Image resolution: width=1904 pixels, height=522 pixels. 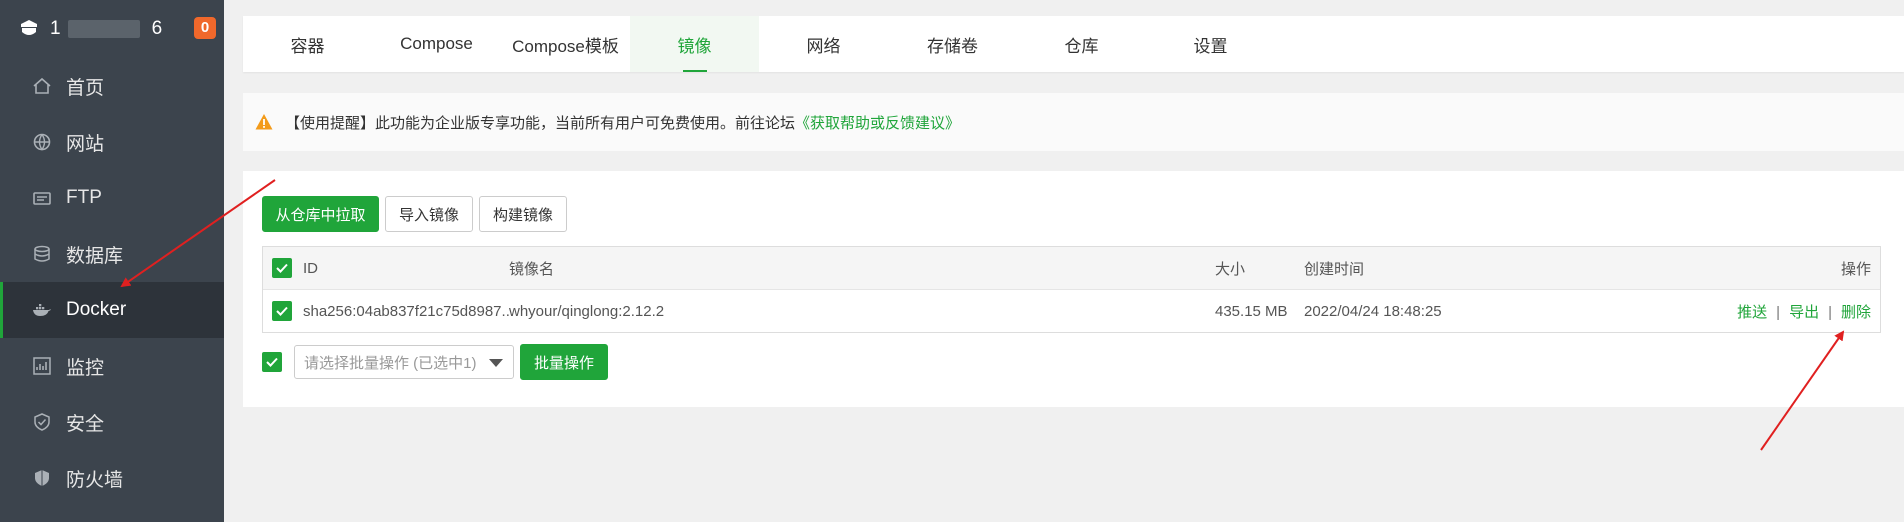 I want to click on batch-action-select: 请选择批量操作 (已选中1), so click(x=404, y=362).